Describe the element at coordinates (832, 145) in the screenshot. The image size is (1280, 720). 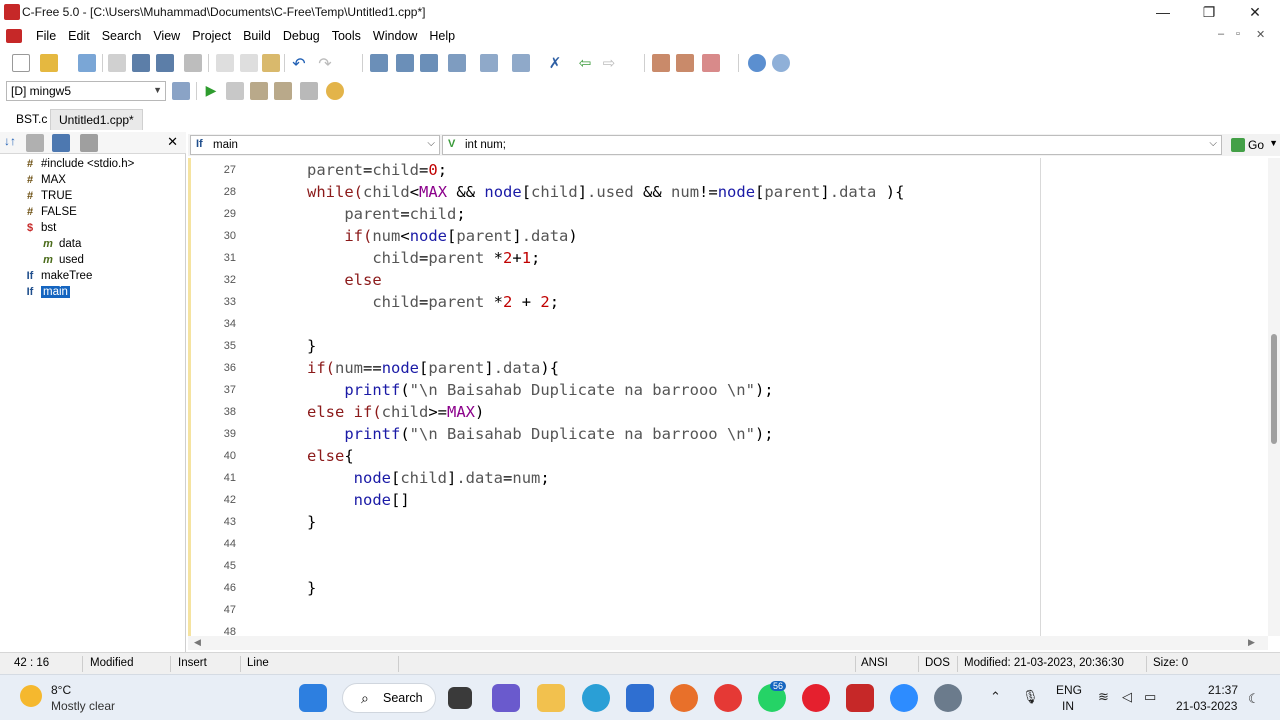
I see `symbol-combo: V int num; ⌵` at that location.